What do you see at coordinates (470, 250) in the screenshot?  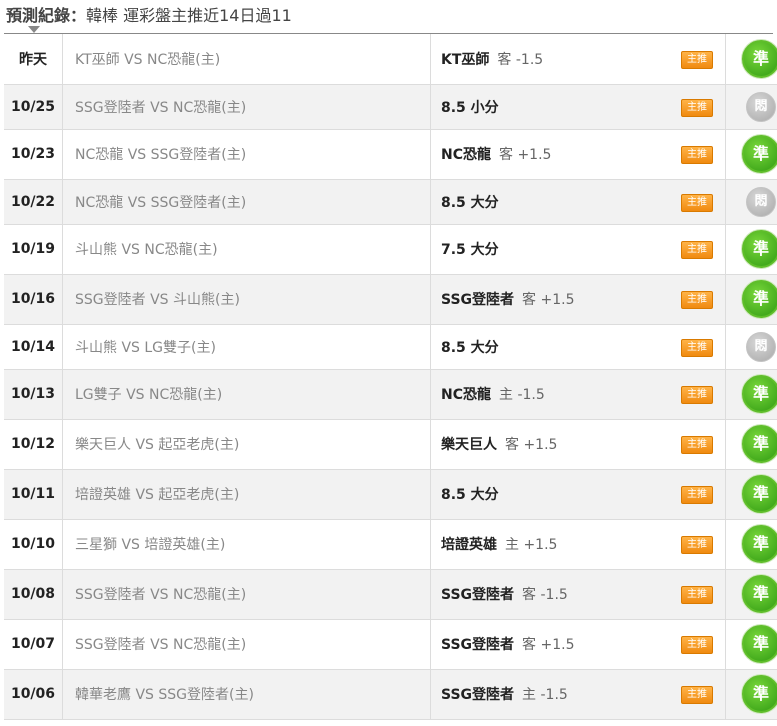 I see `pick-label: 7.5 大分` at bounding box center [470, 250].